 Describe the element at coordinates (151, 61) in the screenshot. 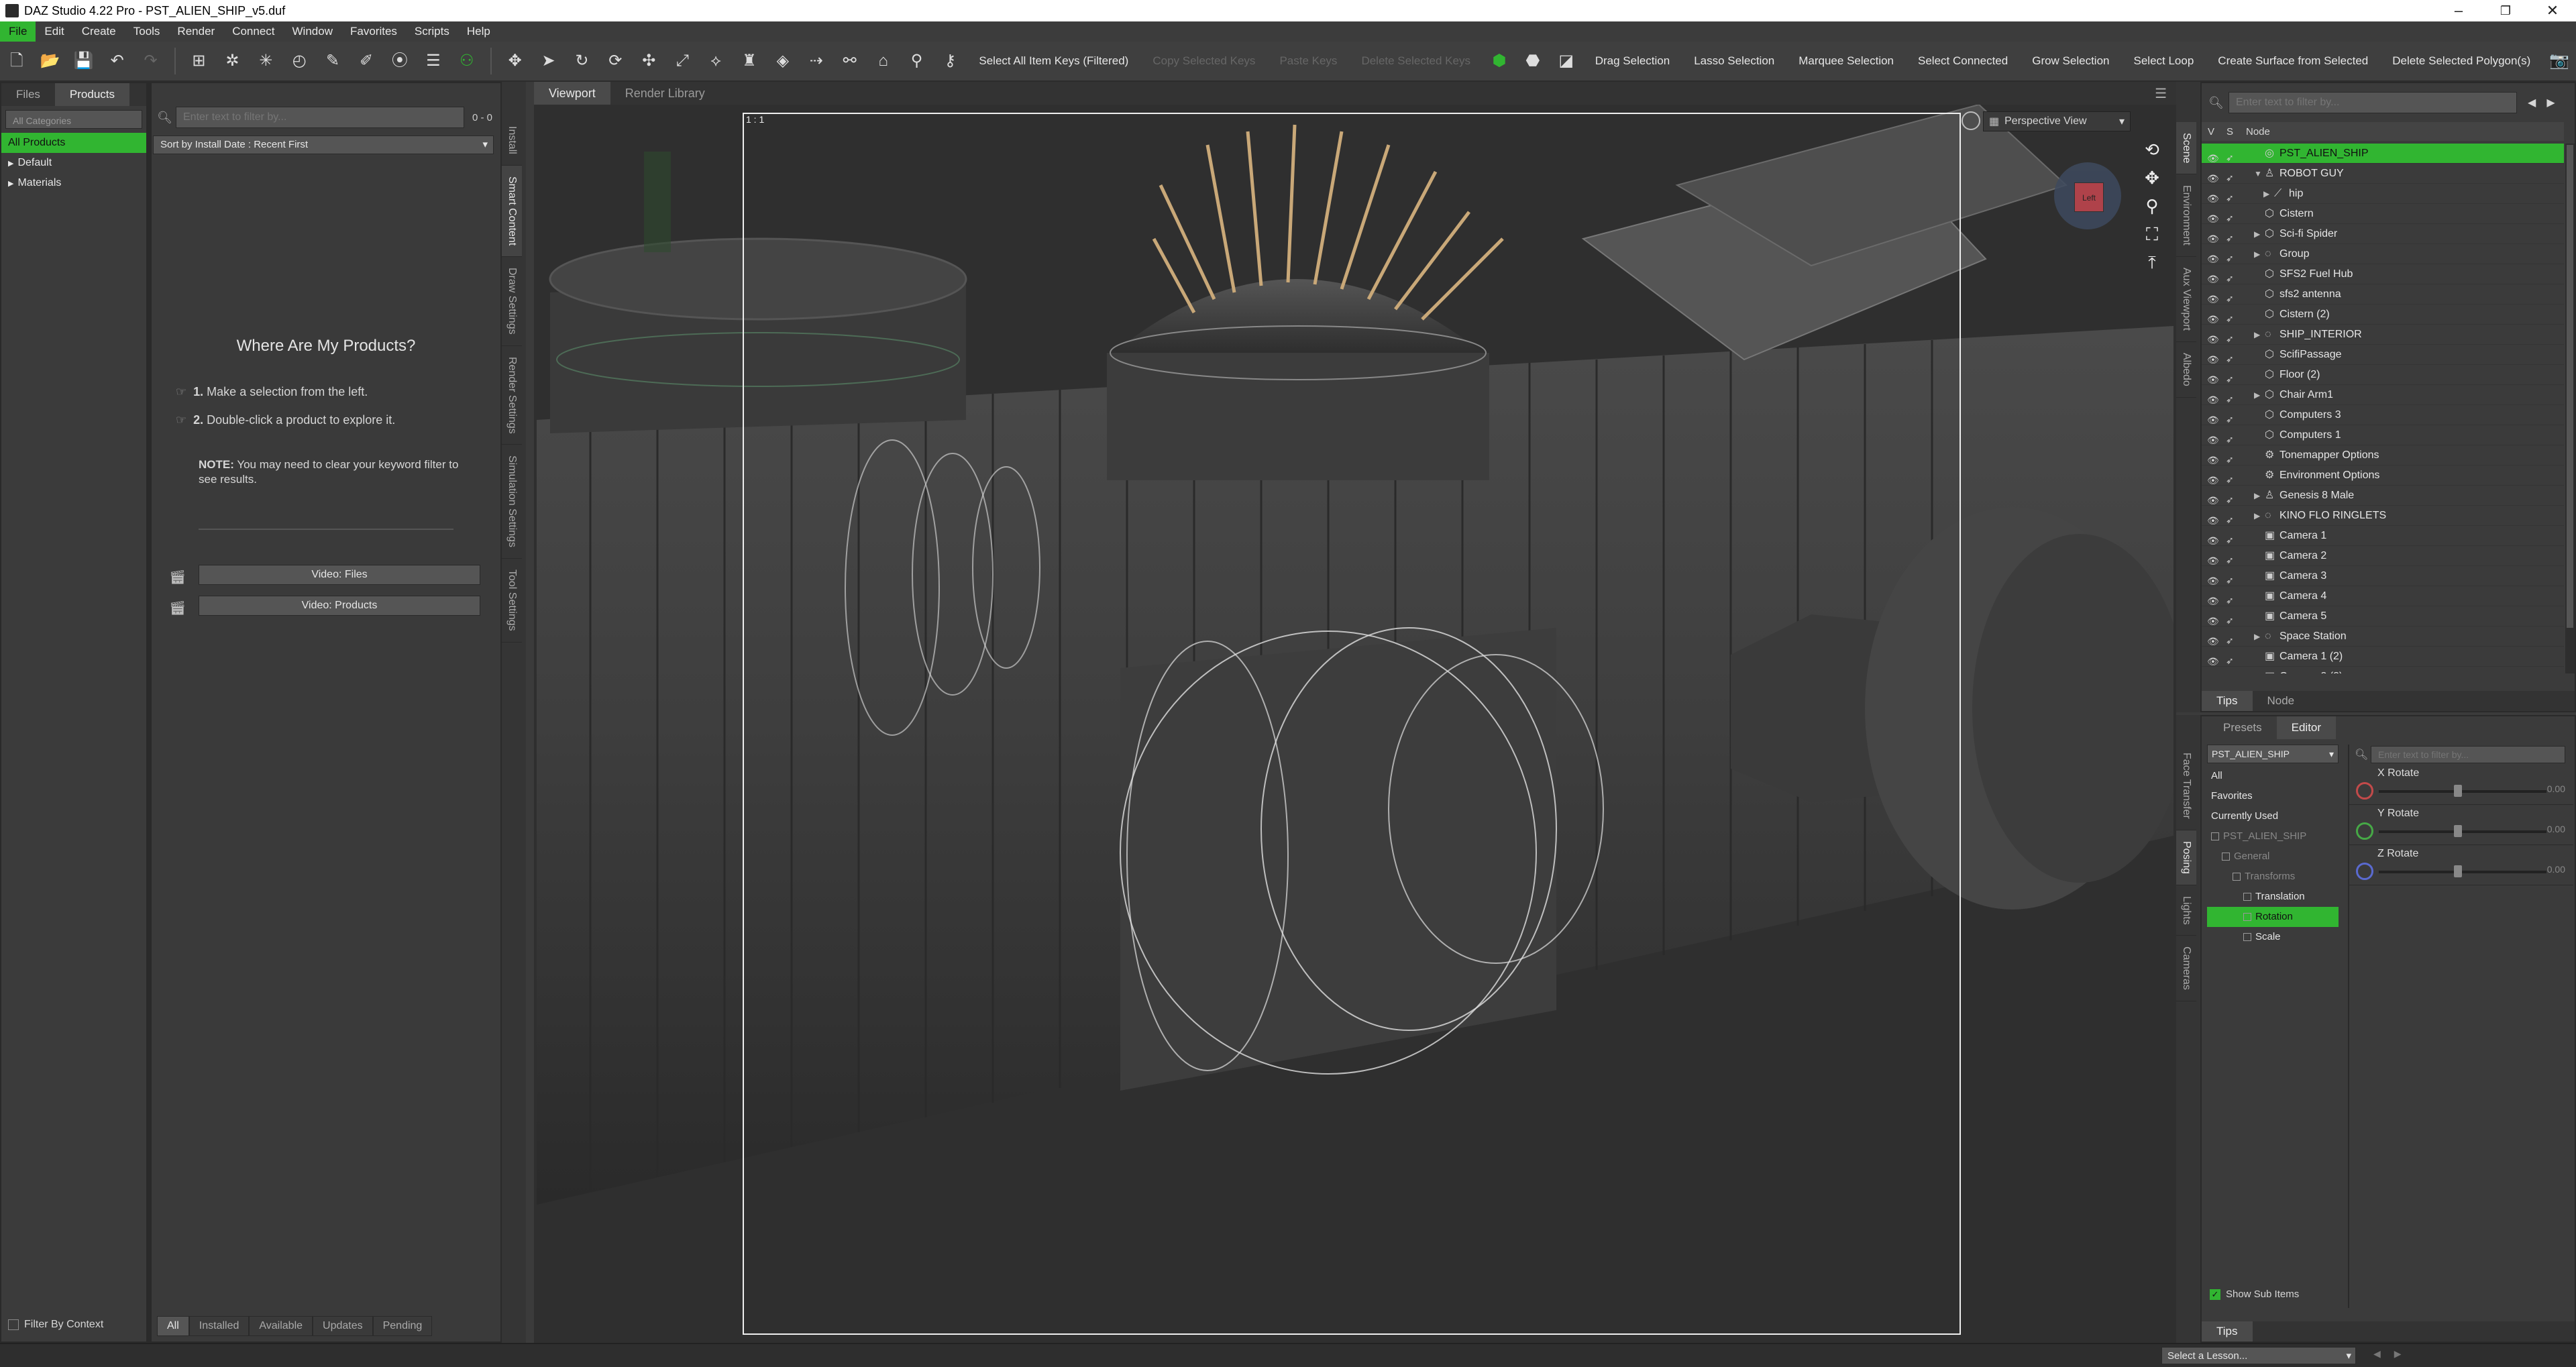

I see `redo-icon: ↷` at that location.